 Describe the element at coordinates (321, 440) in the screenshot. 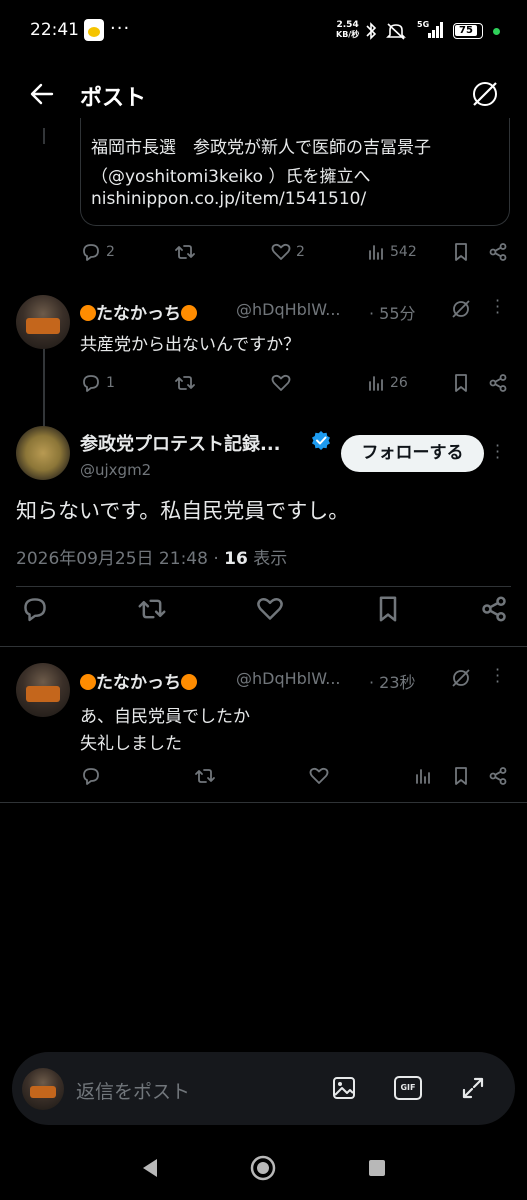

I see `verified-badge-icon` at that location.